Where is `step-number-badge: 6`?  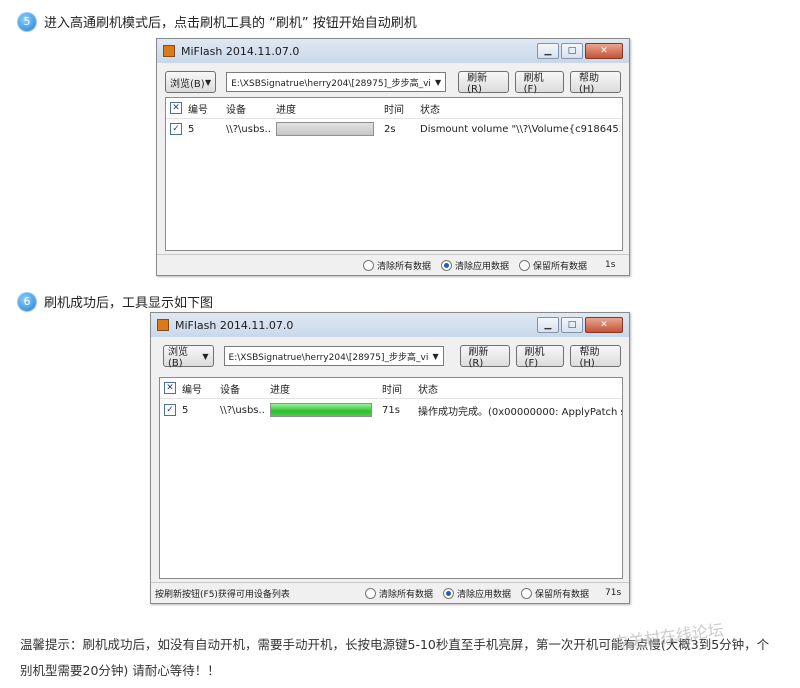 step-number-badge: 6 is located at coordinates (27, 301).